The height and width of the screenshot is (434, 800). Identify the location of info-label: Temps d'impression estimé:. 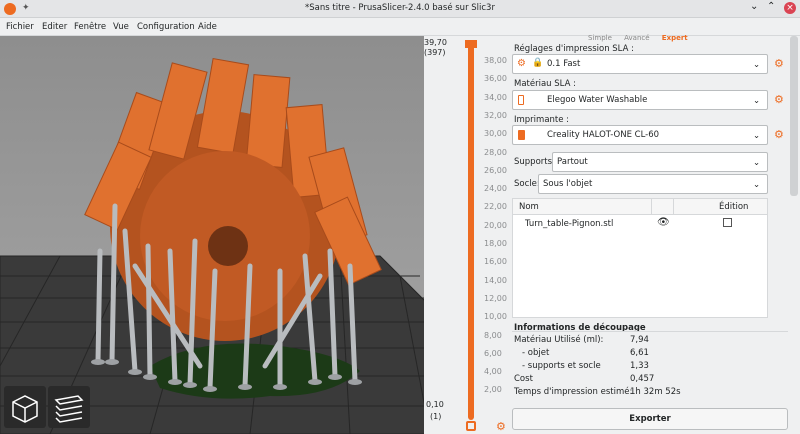
(573, 392).